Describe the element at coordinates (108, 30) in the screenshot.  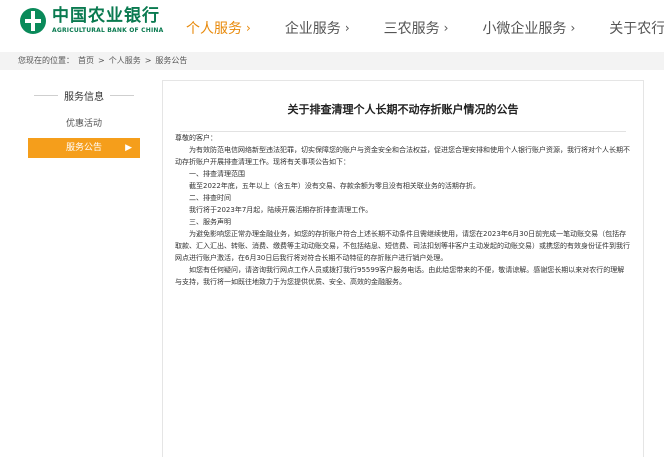
I see `logo-name-en: AGRICULTURAL BANK OF CHINA` at that location.